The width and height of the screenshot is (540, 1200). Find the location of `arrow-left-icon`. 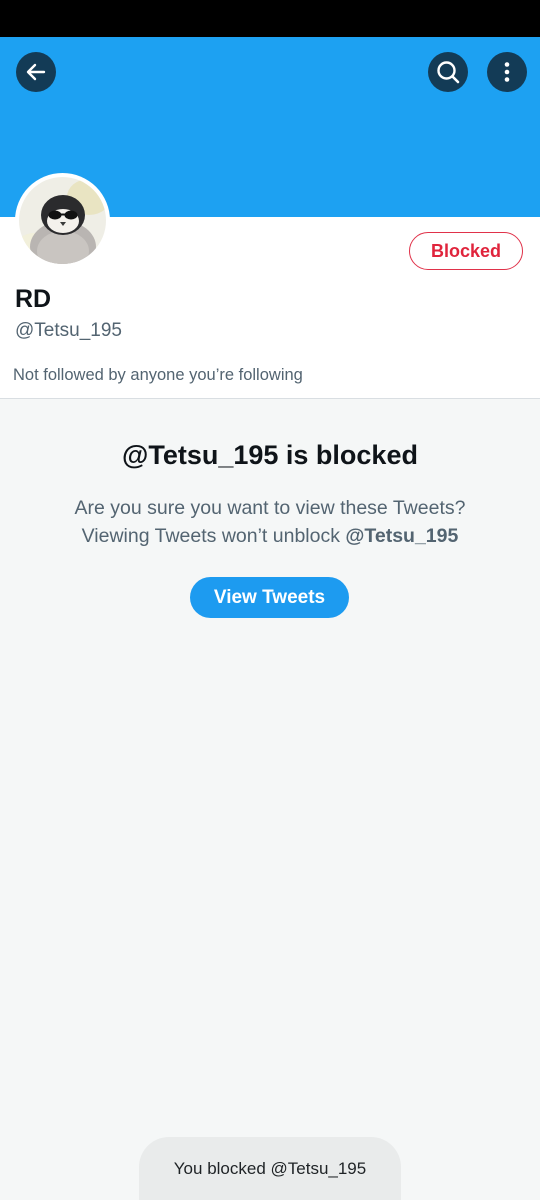

arrow-left-icon is located at coordinates (36, 72).